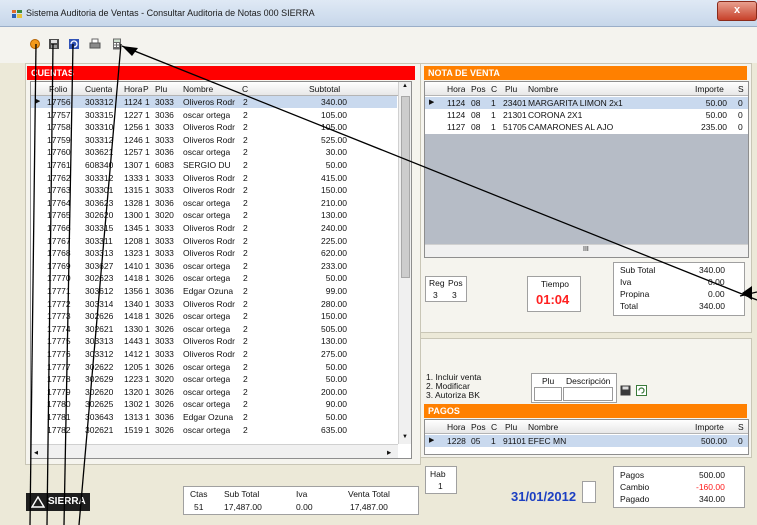 The height and width of the screenshot is (525, 757). Describe the element at coordinates (130, 51) in the screenshot. I see `annotation-arrowhead-top` at that location.